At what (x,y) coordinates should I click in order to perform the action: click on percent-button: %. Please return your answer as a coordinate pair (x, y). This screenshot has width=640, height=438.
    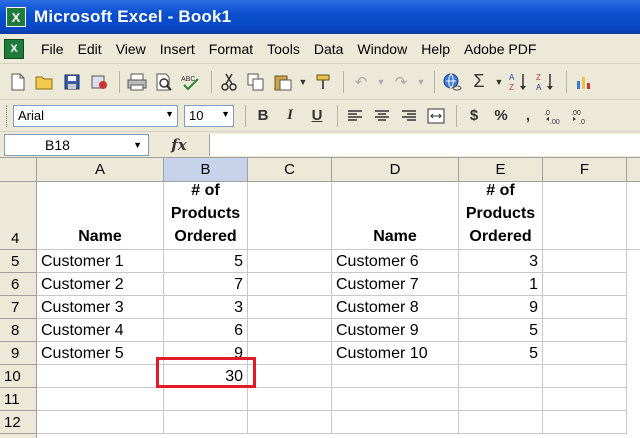
    Looking at the image, I should click on (501, 116).